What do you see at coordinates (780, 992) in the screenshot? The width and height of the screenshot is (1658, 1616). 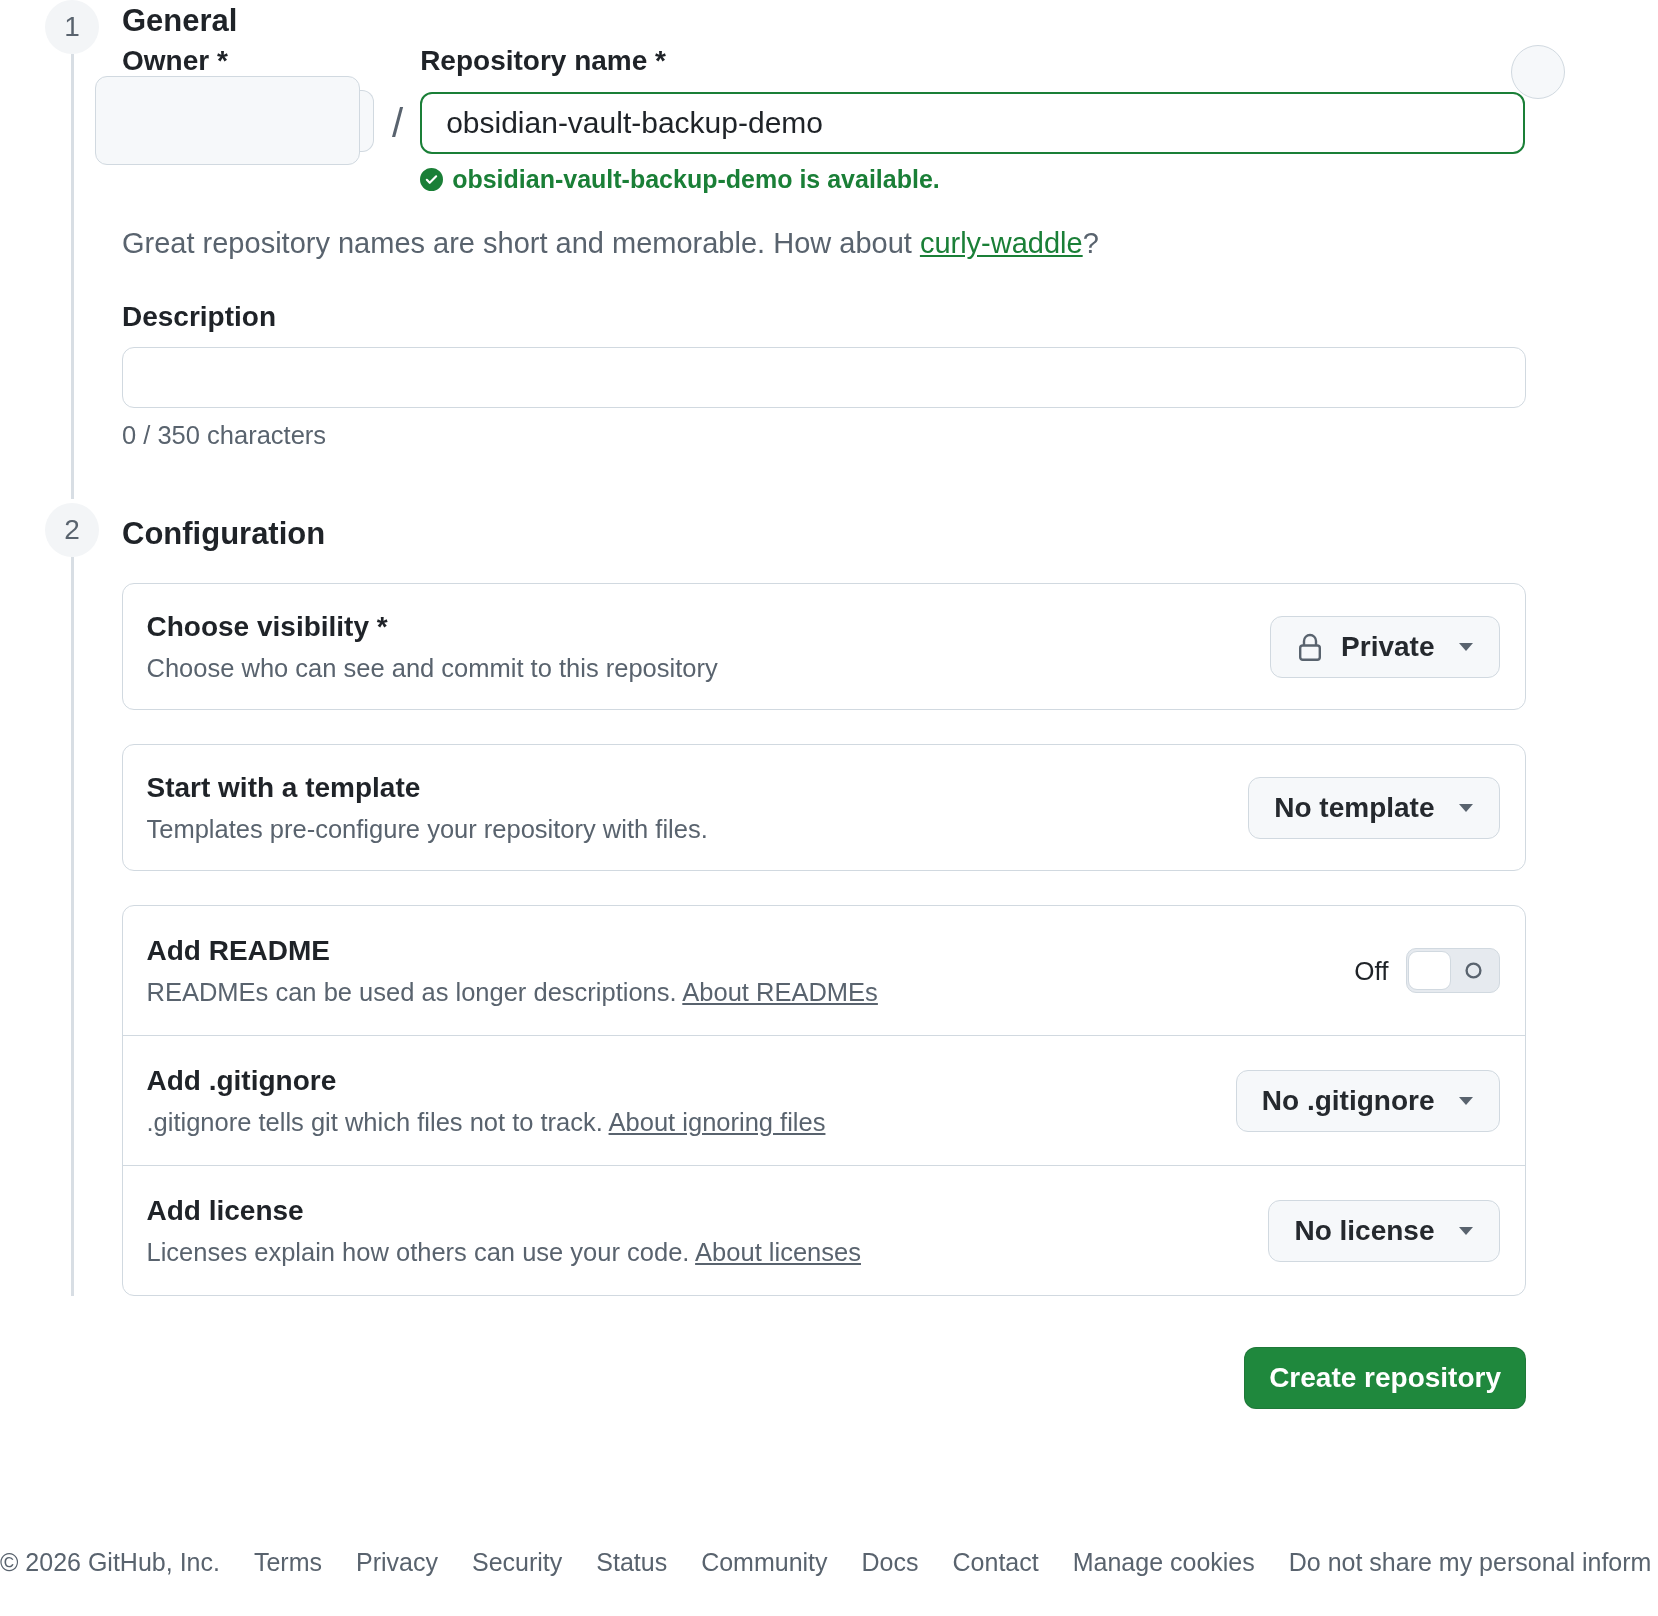 I see `help-link: About READMEs` at bounding box center [780, 992].